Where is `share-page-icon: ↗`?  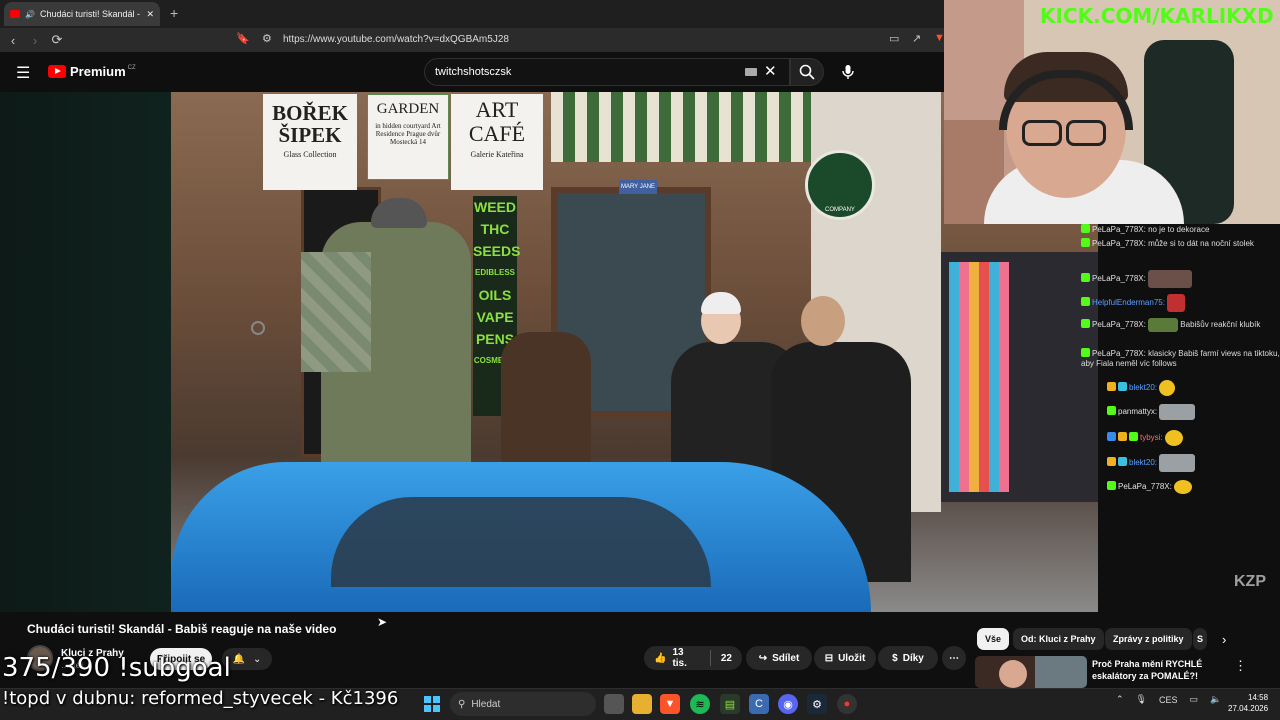
share-page-icon: ↗ is located at coordinates (916, 38).